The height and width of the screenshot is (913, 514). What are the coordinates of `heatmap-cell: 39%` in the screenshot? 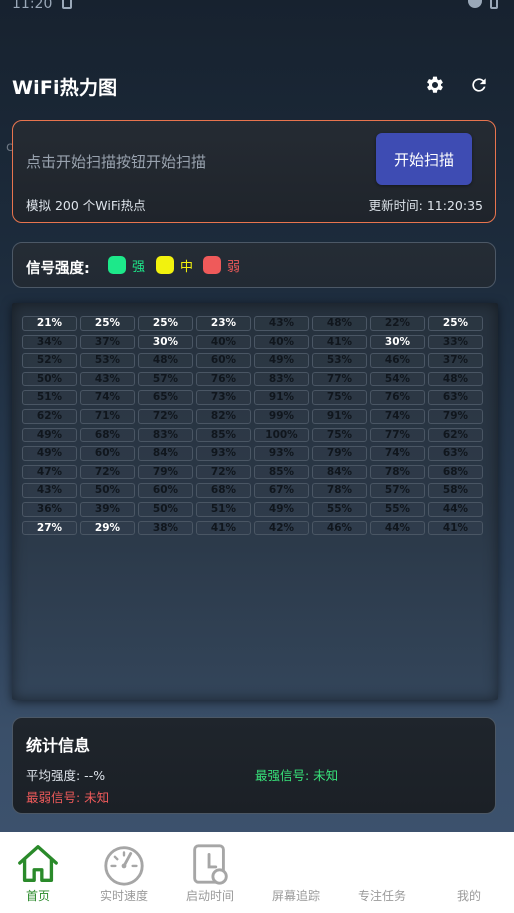 It's located at (107, 509).